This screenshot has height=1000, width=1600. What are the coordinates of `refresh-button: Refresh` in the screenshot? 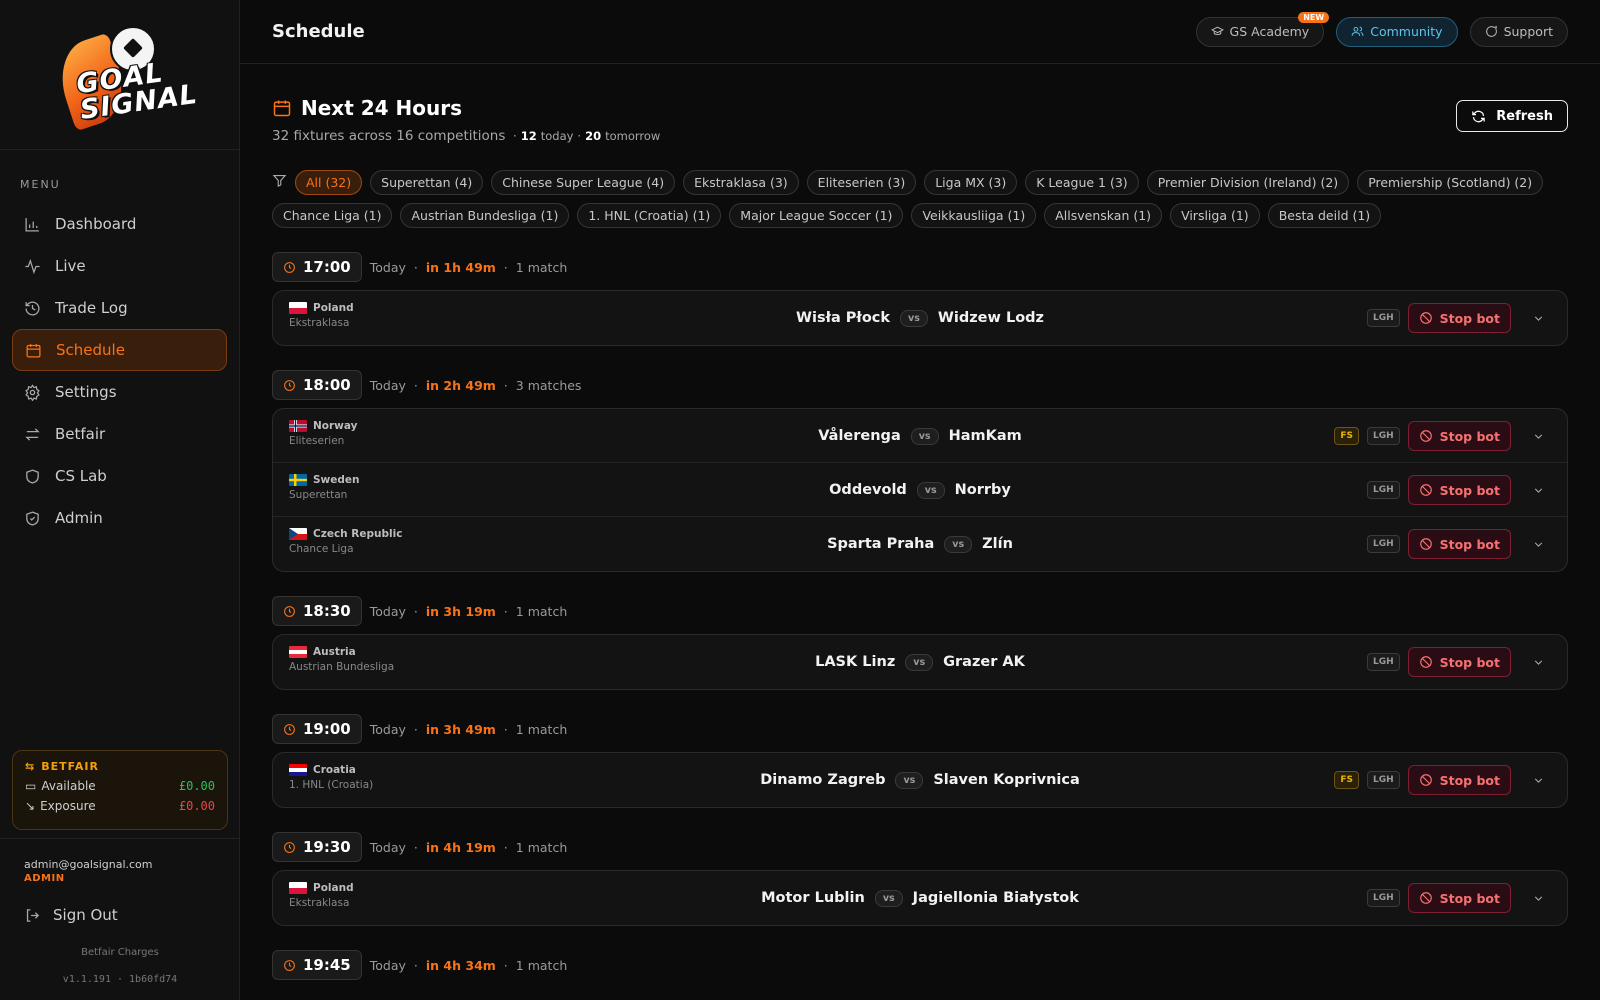 It's located at (1512, 116).